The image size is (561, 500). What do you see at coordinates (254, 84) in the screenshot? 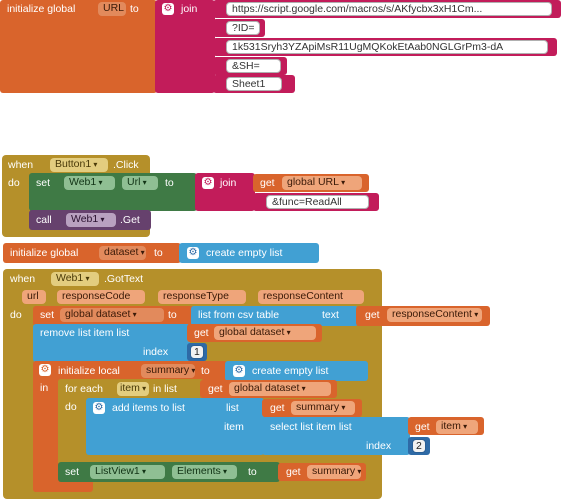
I see `text-string-value-5: Sheet1` at bounding box center [254, 84].